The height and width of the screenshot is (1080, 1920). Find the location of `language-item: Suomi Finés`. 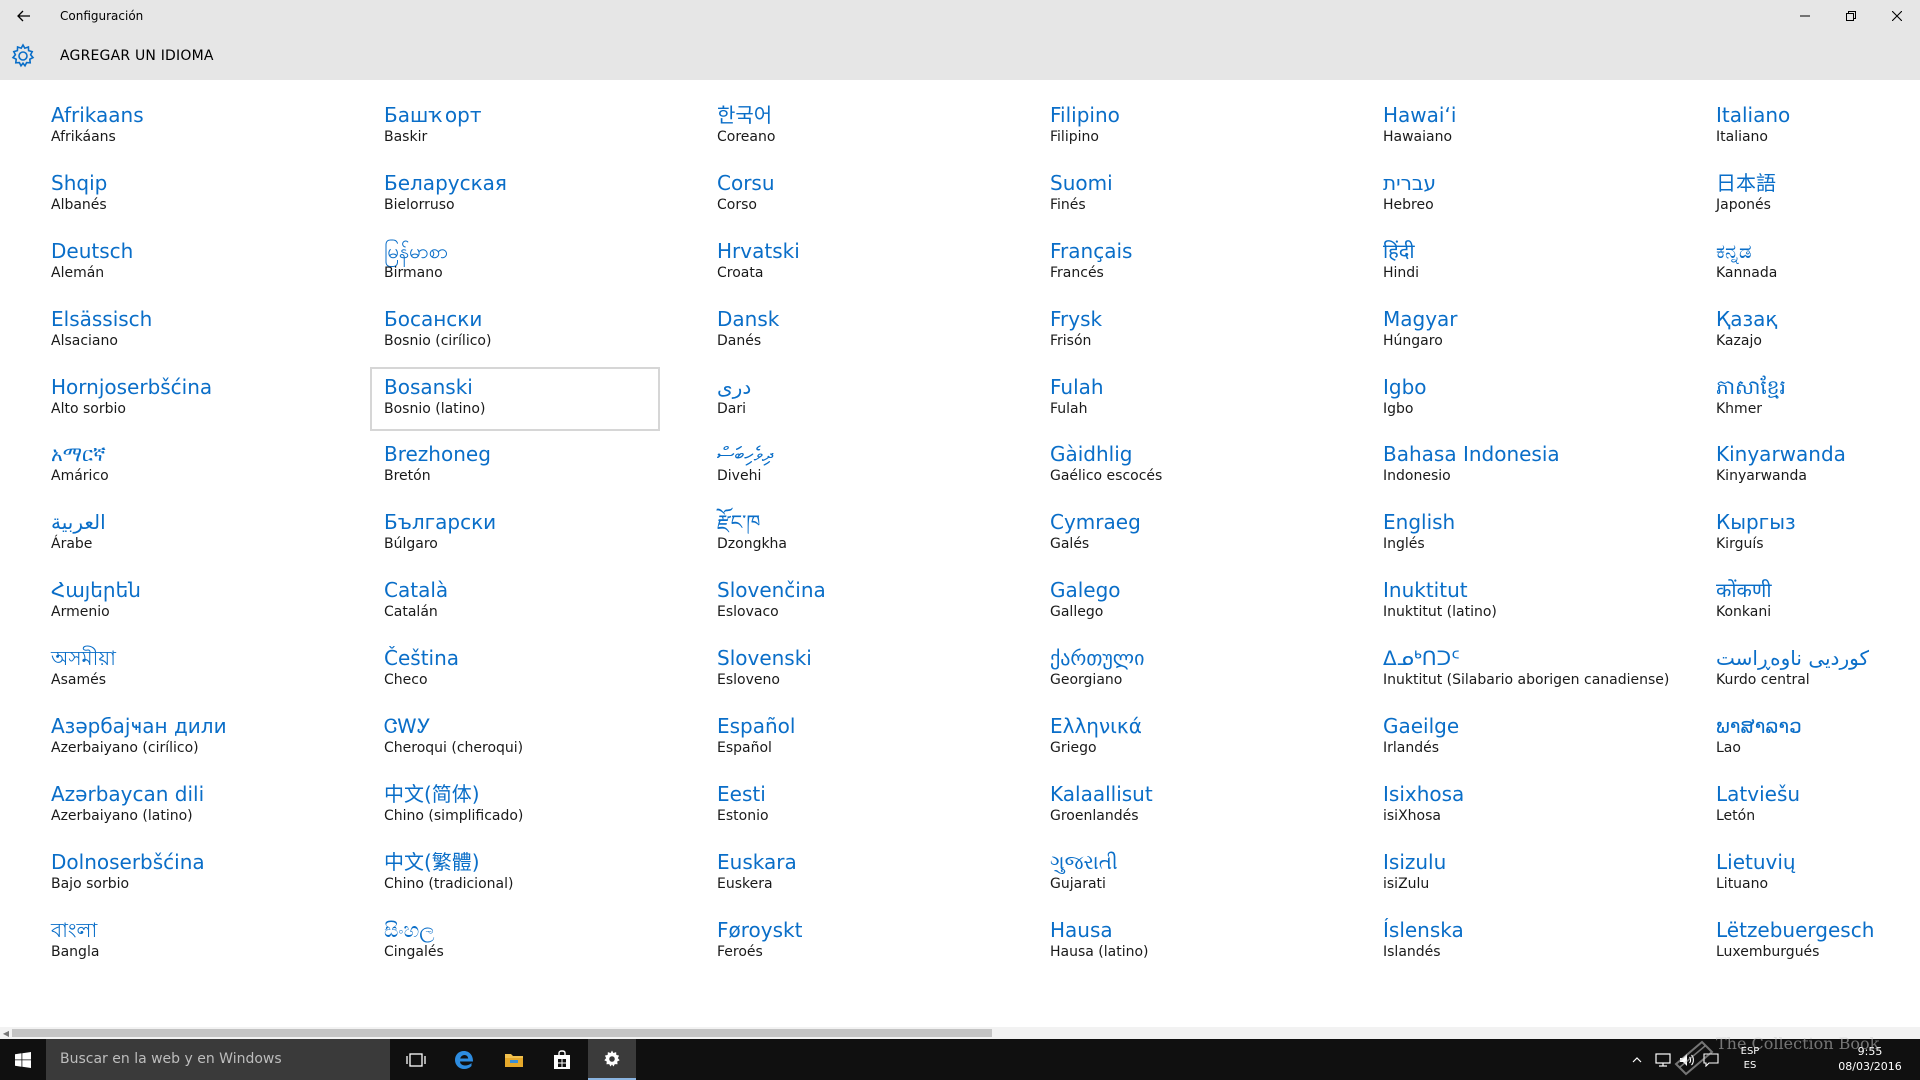

language-item: Suomi Finés is located at coordinates (1181, 195).